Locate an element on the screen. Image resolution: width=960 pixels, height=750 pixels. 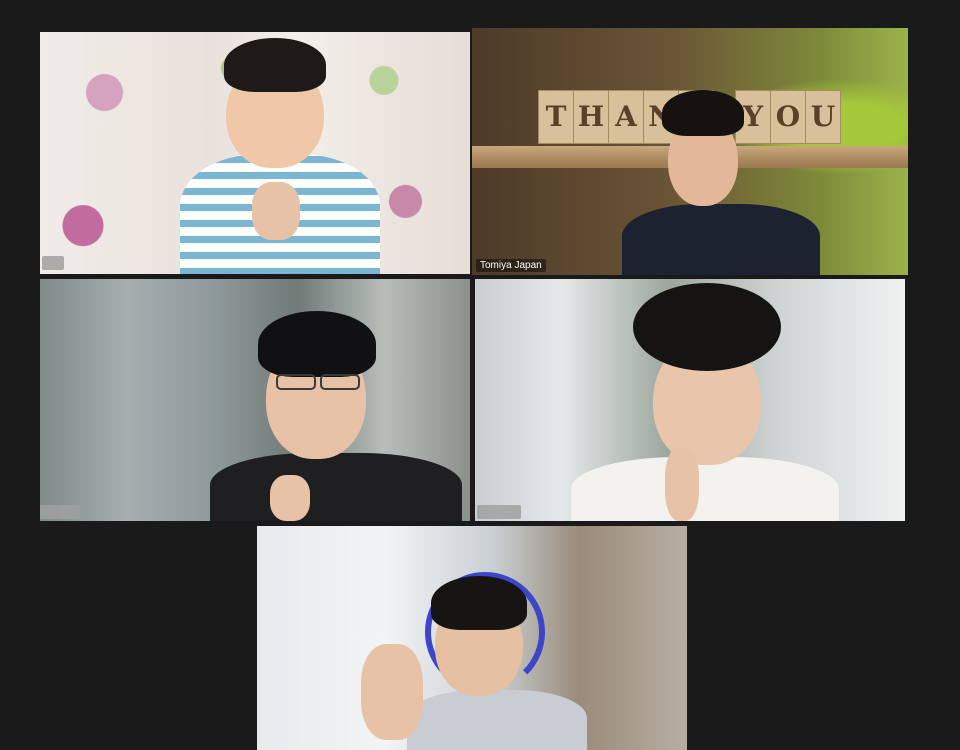
participant-tile-2: T H A N K Y O U Tomiya Japan is located at coordinates (690, 151).